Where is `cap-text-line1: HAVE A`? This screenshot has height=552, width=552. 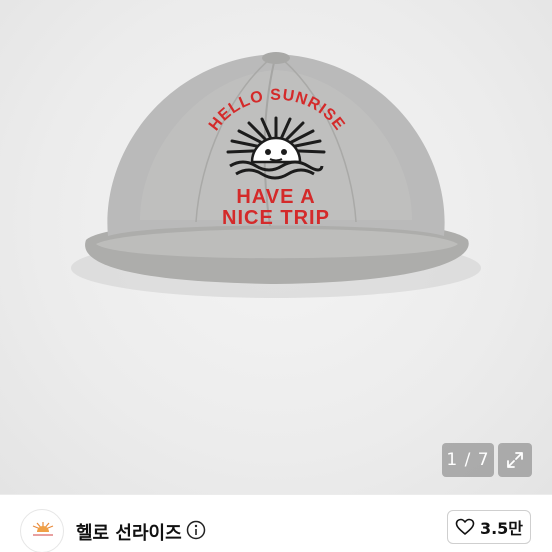
cap-text-line1: HAVE A is located at coordinates (275, 197).